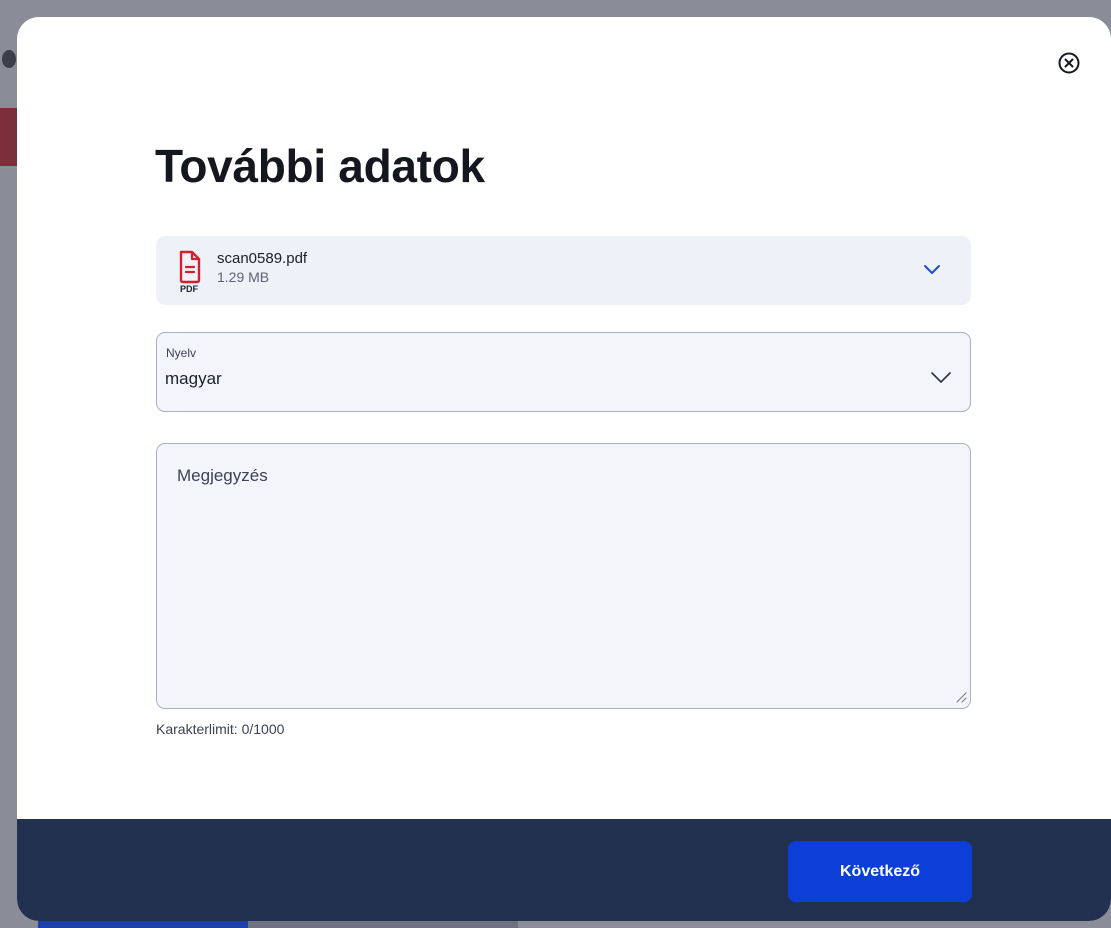  What do you see at coordinates (193, 378) in the screenshot?
I see `language-value: magyar` at bounding box center [193, 378].